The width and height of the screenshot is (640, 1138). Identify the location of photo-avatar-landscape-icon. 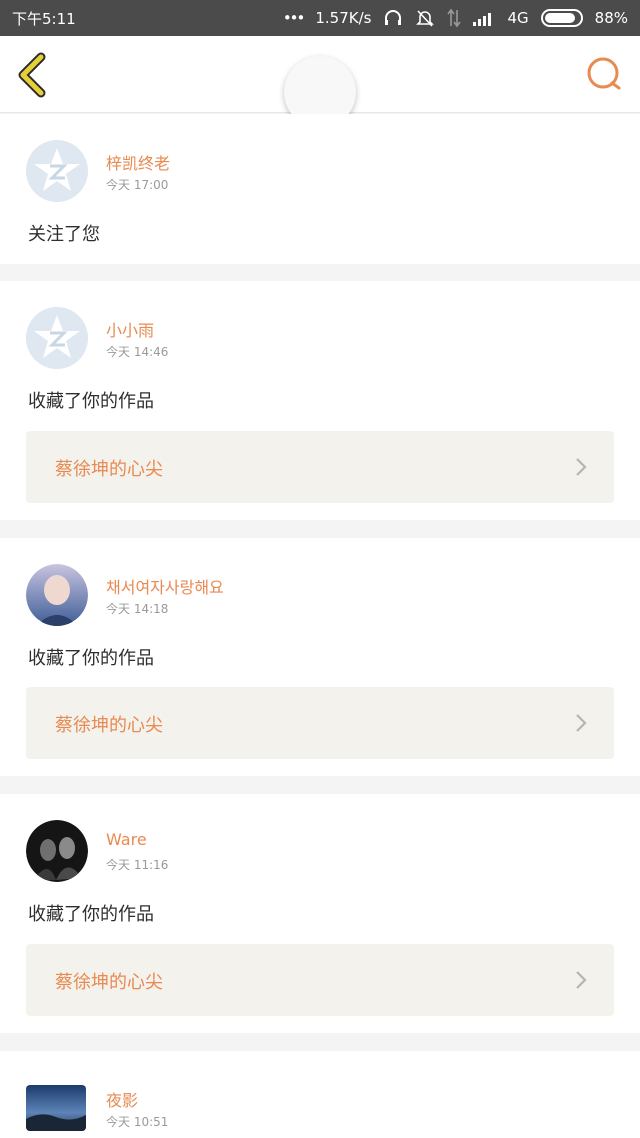
(56, 1108).